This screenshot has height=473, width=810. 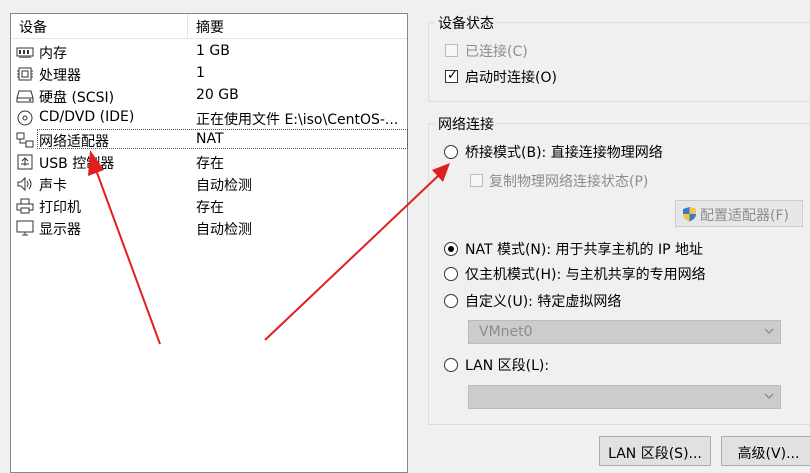 What do you see at coordinates (569, 182) in the screenshot?
I see `replicate-state-label: 复制物理网络连接状态(P)` at bounding box center [569, 182].